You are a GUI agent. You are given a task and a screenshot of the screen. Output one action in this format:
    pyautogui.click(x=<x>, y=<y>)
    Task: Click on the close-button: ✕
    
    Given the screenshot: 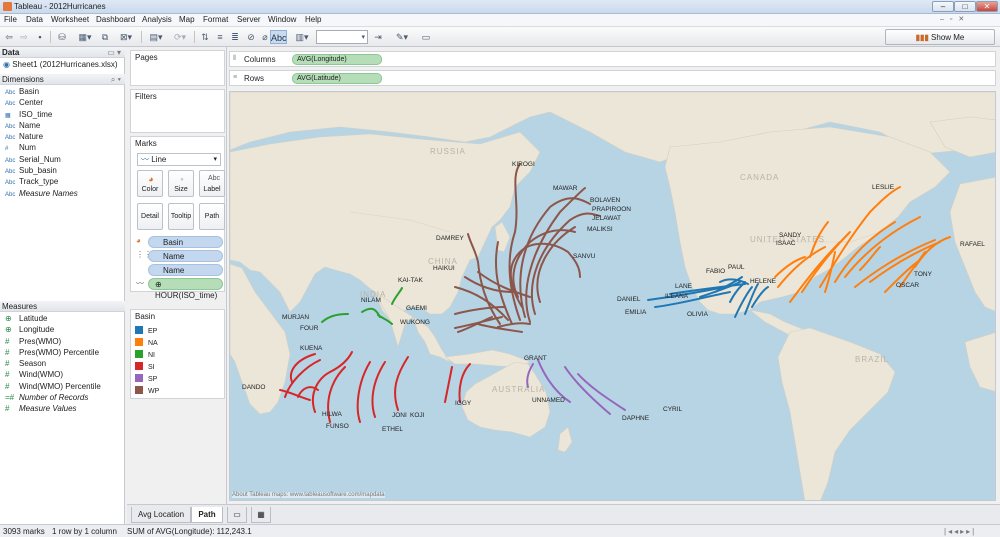 What is the action you would take?
    pyautogui.click(x=987, y=6)
    